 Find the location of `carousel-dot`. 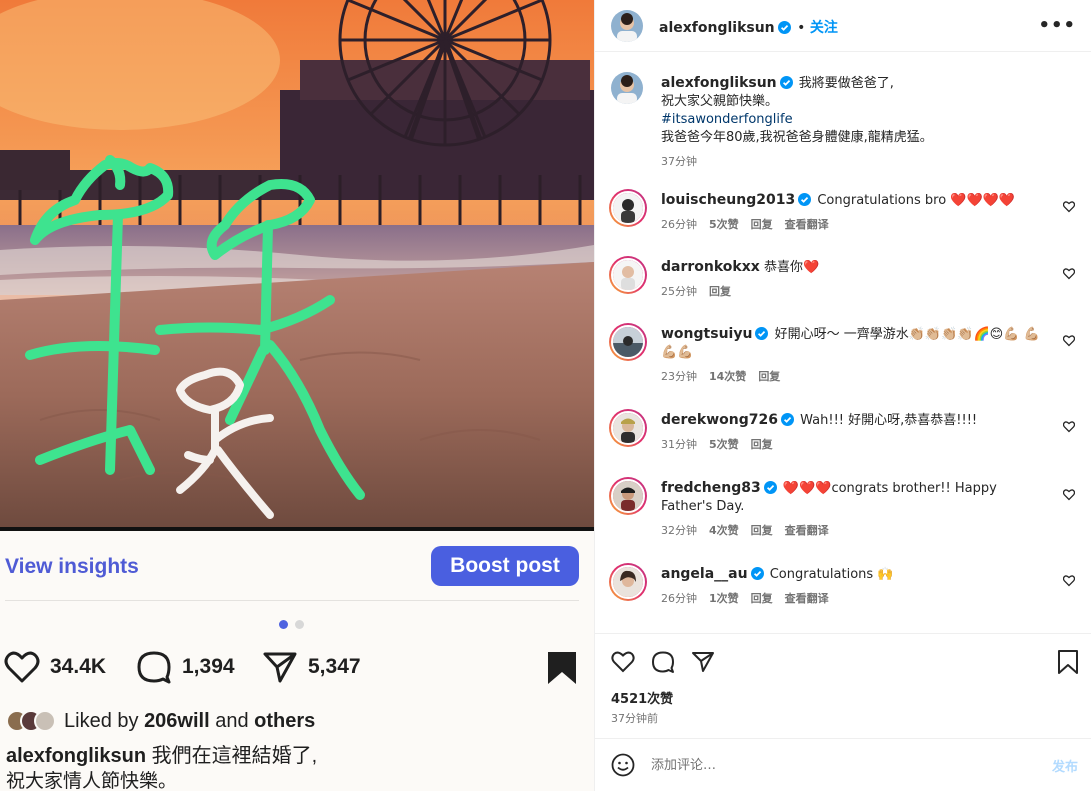

carousel-dot is located at coordinates (299, 624).